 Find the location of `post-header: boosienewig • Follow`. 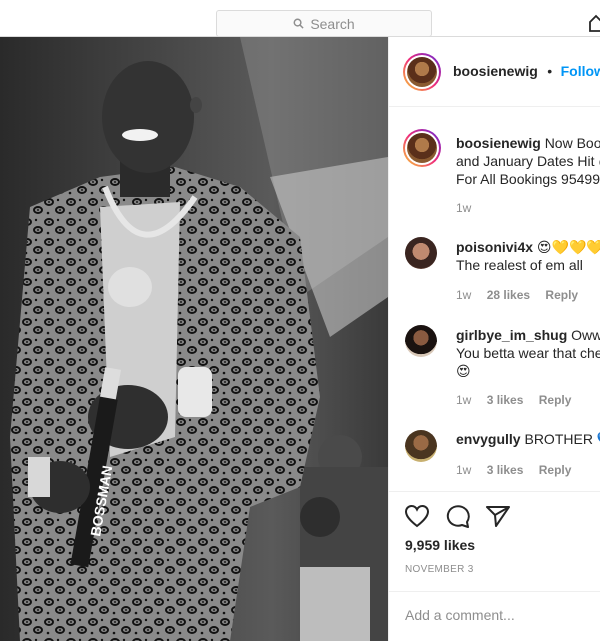

post-header: boosienewig • Follow is located at coordinates (494, 72).